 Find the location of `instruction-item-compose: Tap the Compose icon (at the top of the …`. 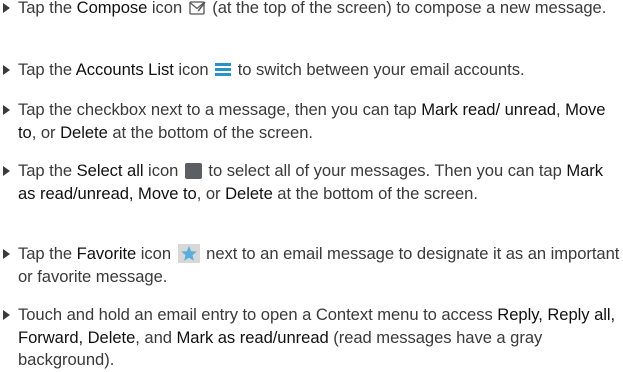

instruction-item-compose: Tap the Compose icon (at the top of the … is located at coordinates (311, 10).